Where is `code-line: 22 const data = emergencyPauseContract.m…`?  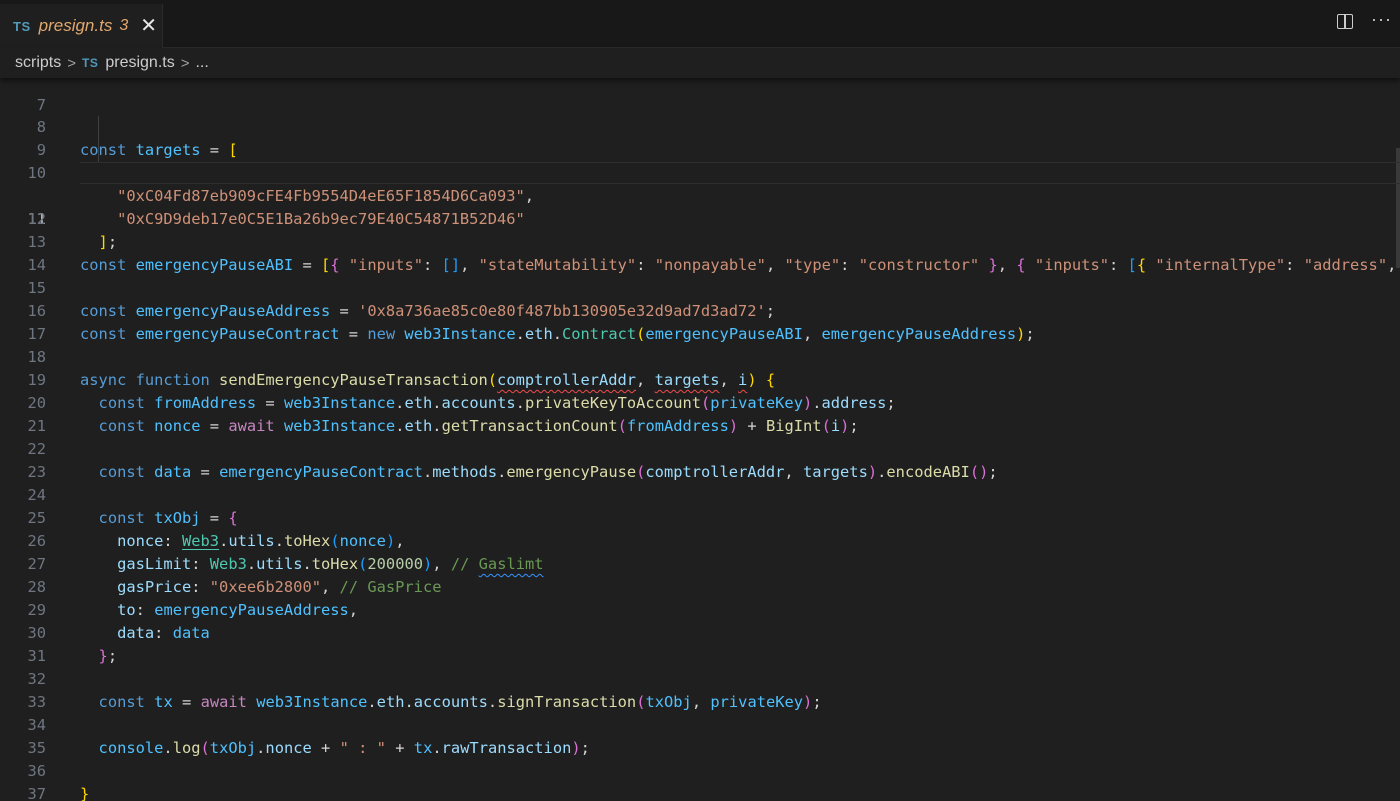
code-line: 22 const data = emergencyPauseContract.m… is located at coordinates (700, 448).